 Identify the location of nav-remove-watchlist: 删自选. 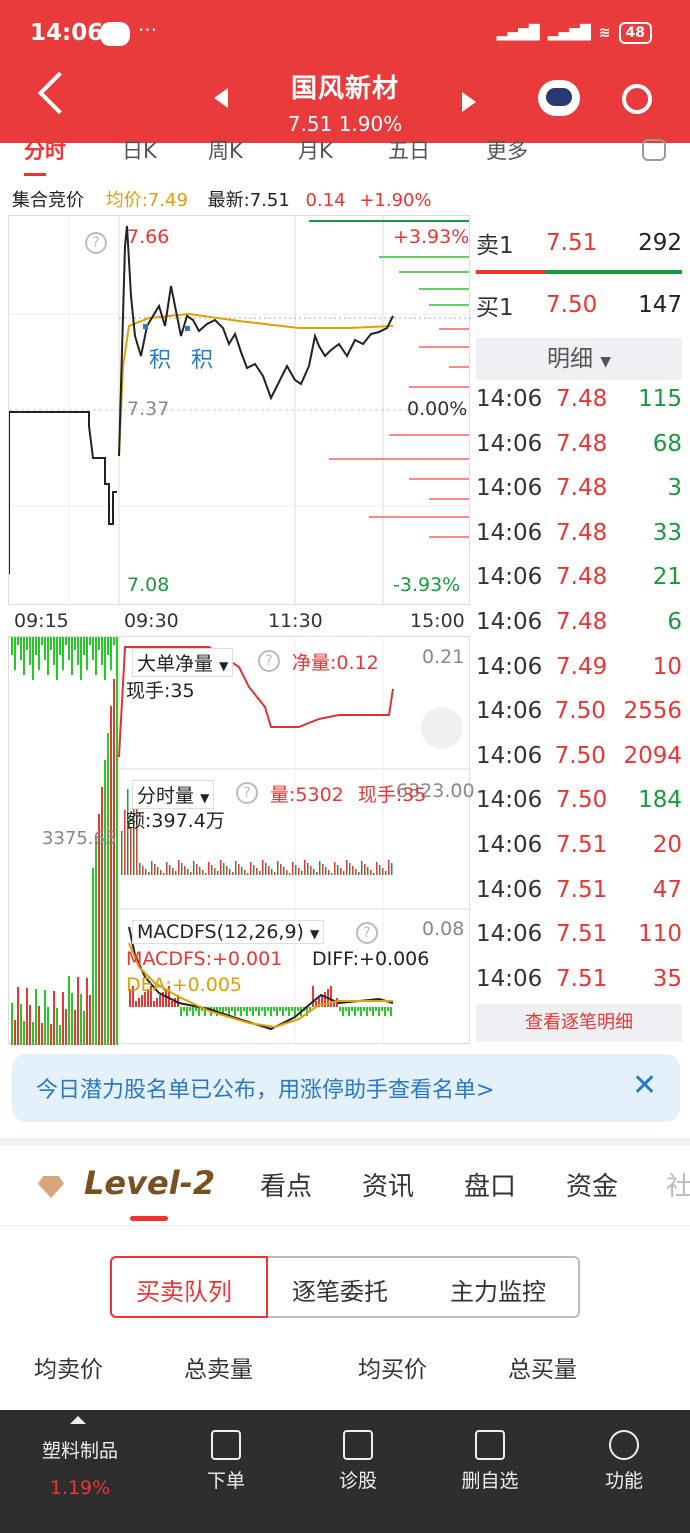
(490, 1461).